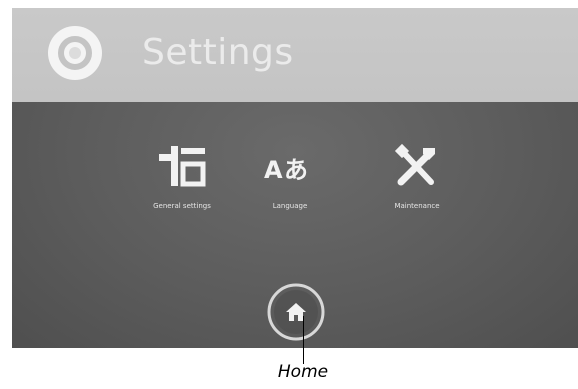  What do you see at coordinates (296, 170) in the screenshot?
I see `svg-text: あ` at bounding box center [296, 170].